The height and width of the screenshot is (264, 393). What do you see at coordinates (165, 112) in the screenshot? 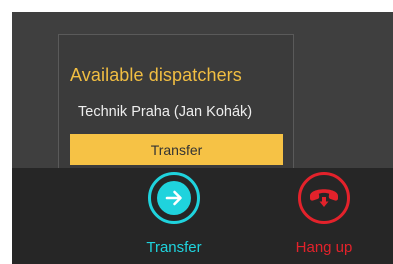
I see `dispatcher-item: Technik Praha (Jan Kohák)` at bounding box center [165, 112].